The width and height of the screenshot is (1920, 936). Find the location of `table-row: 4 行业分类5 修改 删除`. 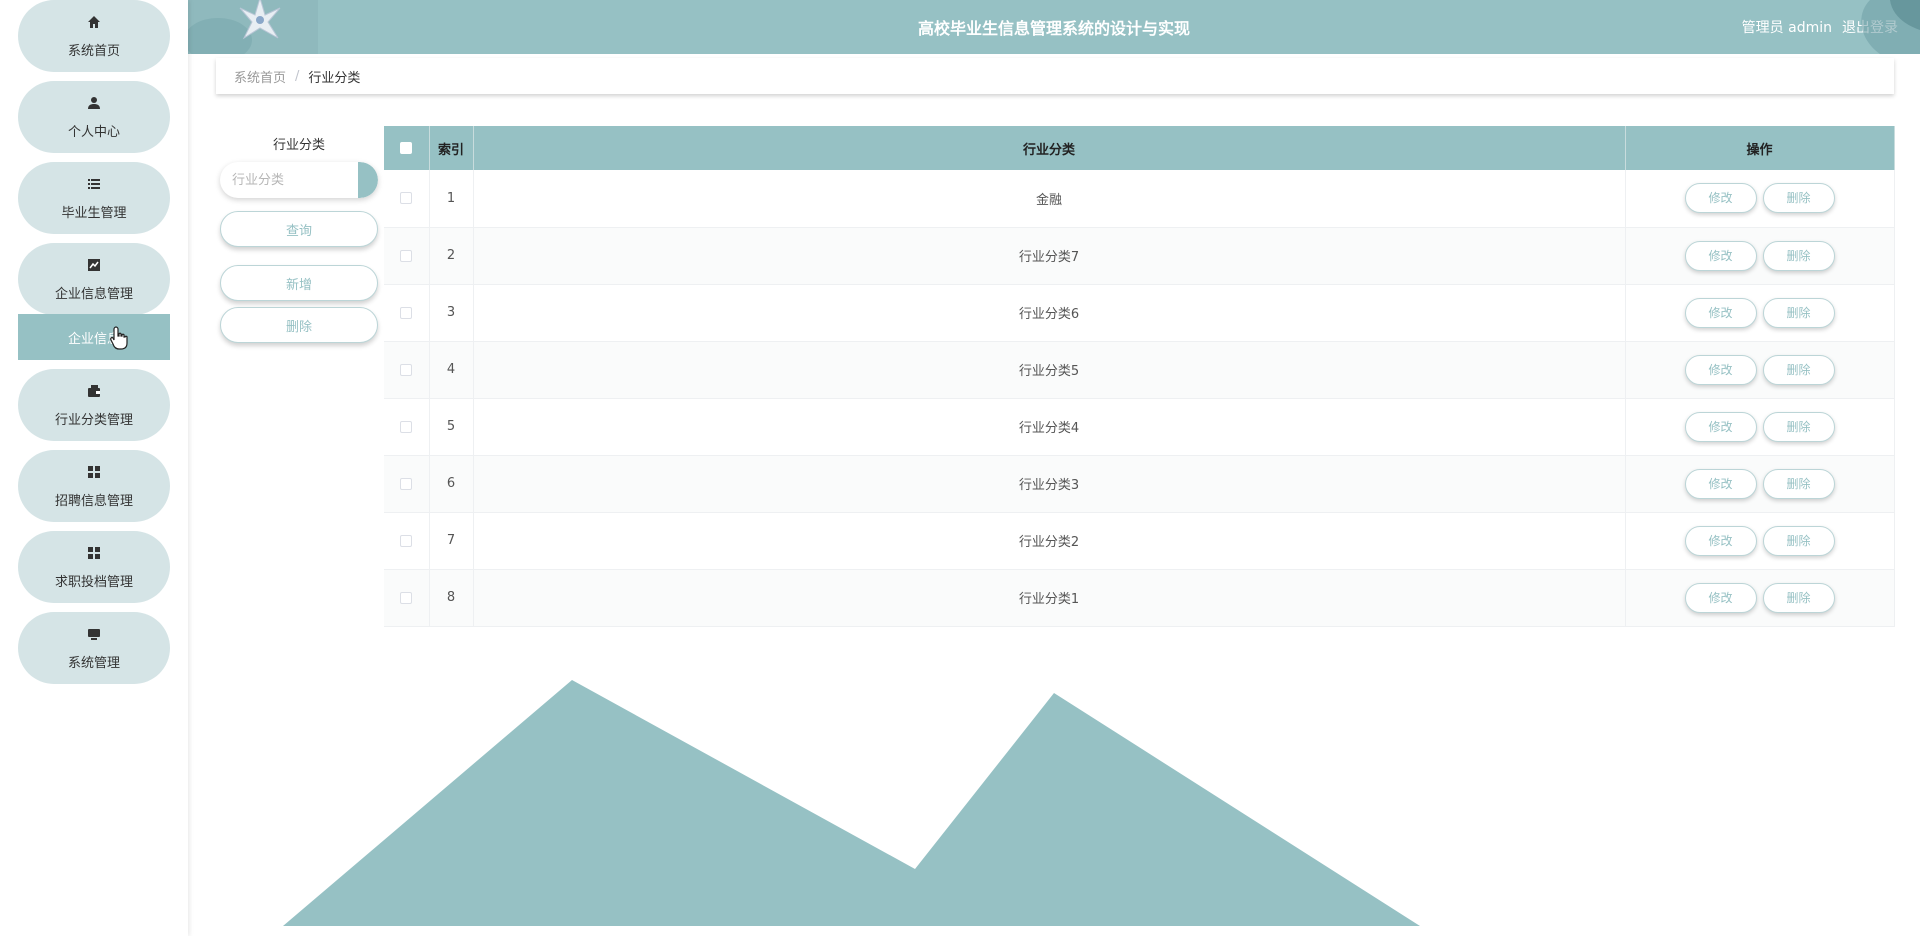

table-row: 4 行业分类5 修改 删除 is located at coordinates (1139, 370).